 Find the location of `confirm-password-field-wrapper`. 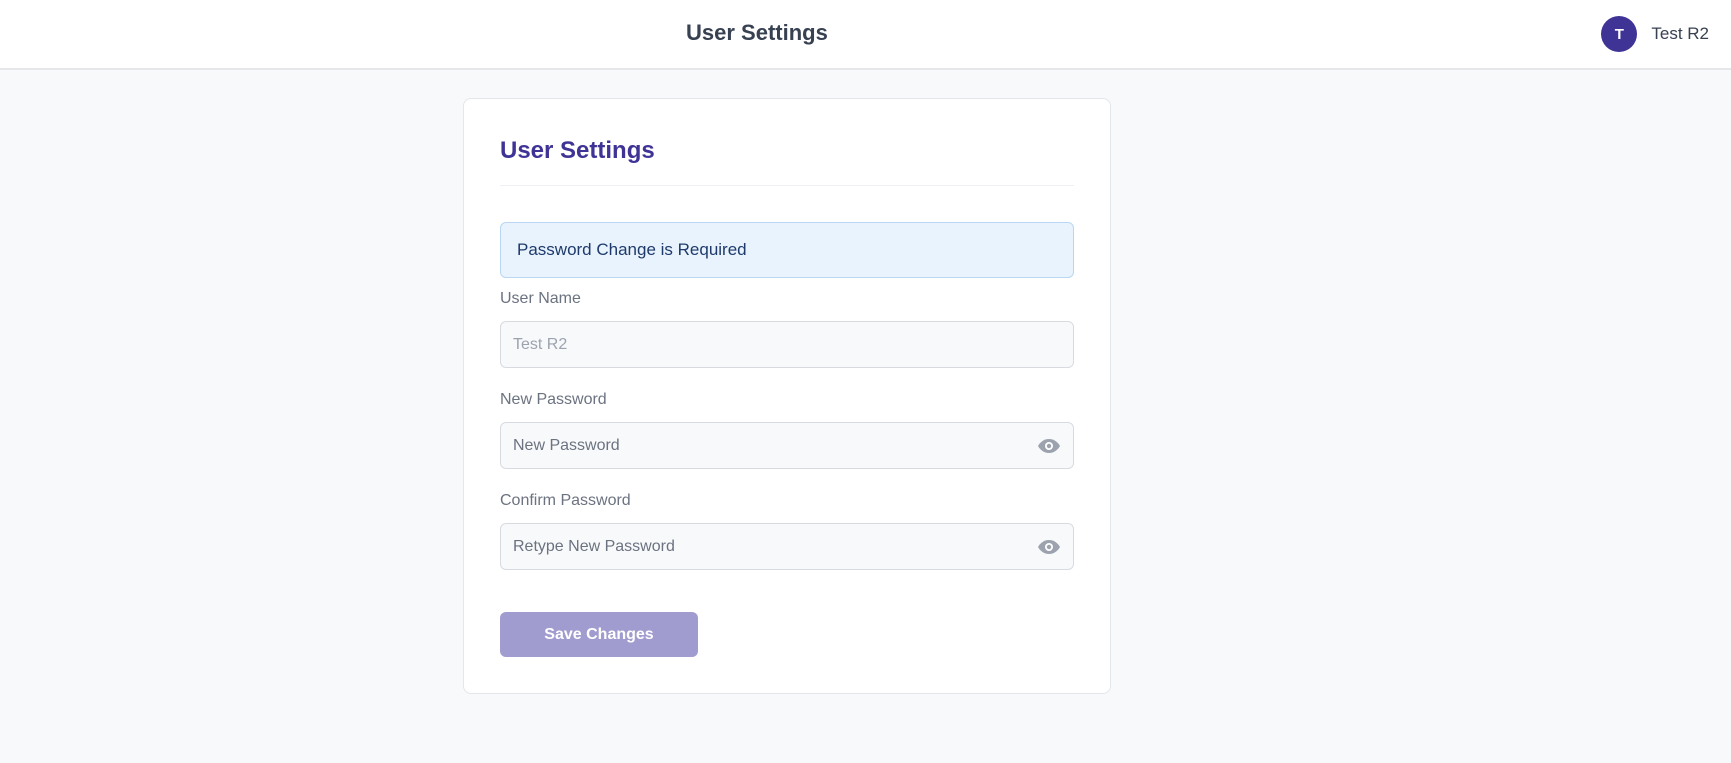

confirm-password-field-wrapper is located at coordinates (787, 546).